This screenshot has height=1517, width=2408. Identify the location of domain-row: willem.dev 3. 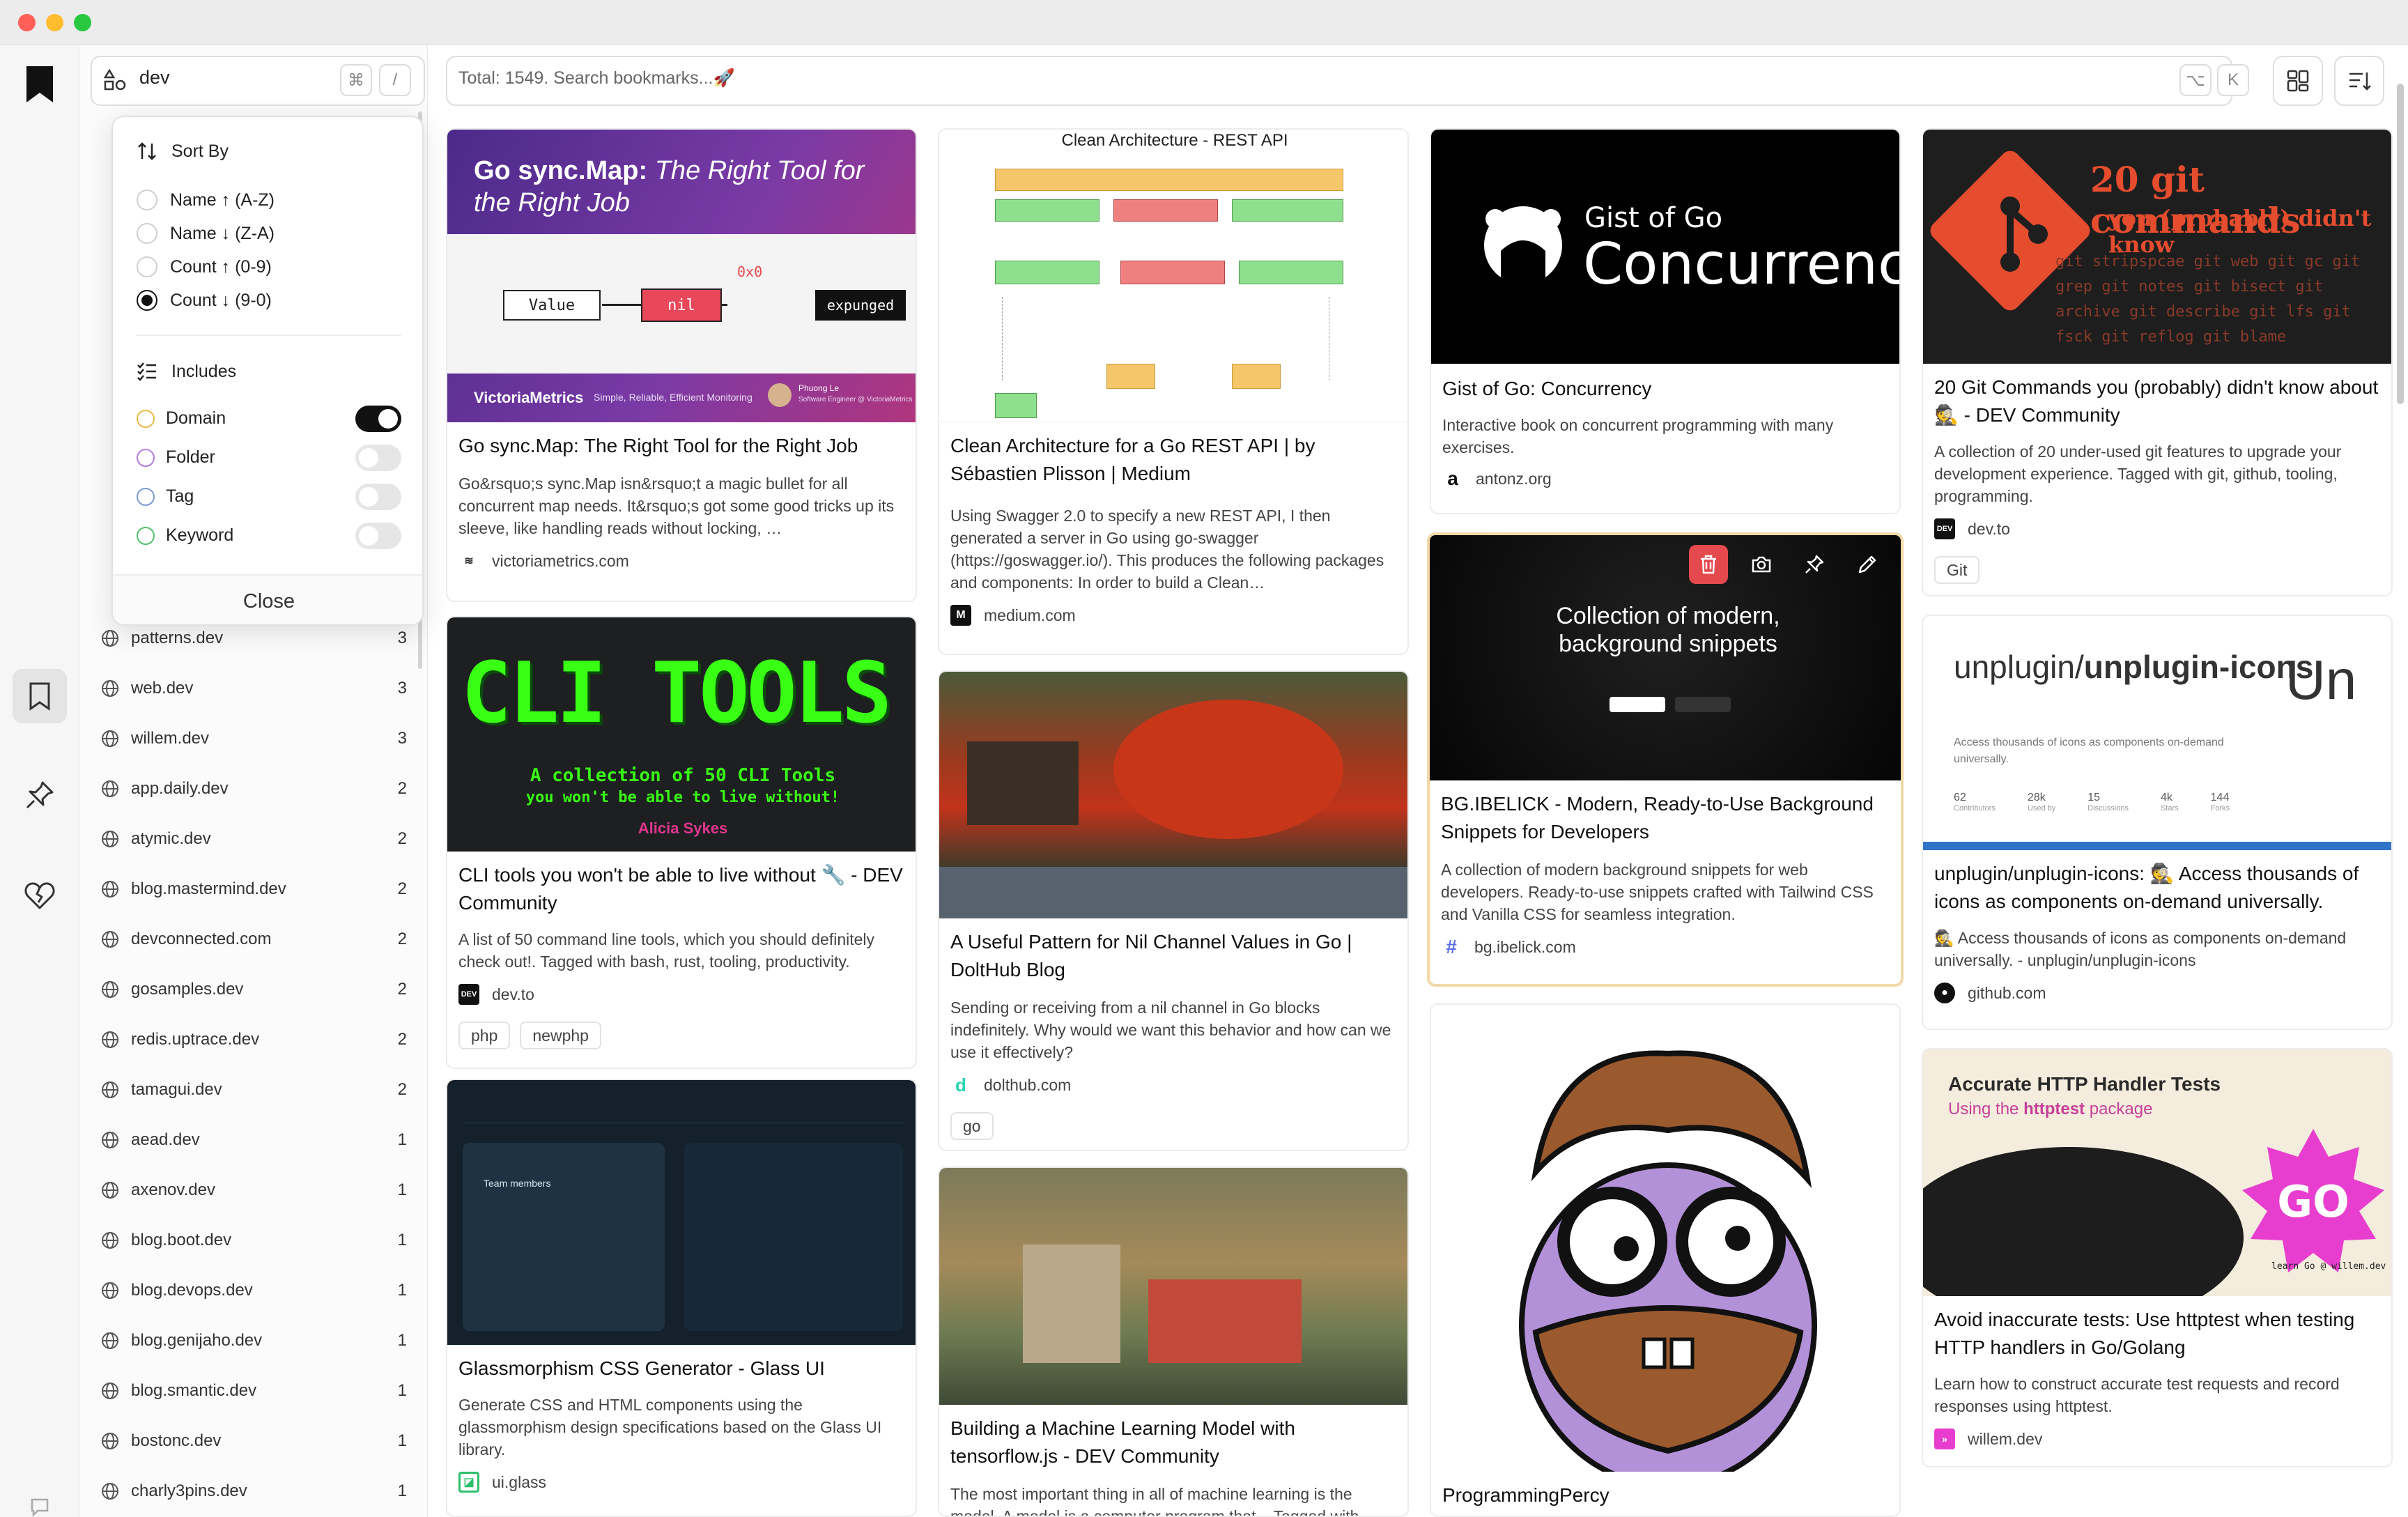
(254, 739).